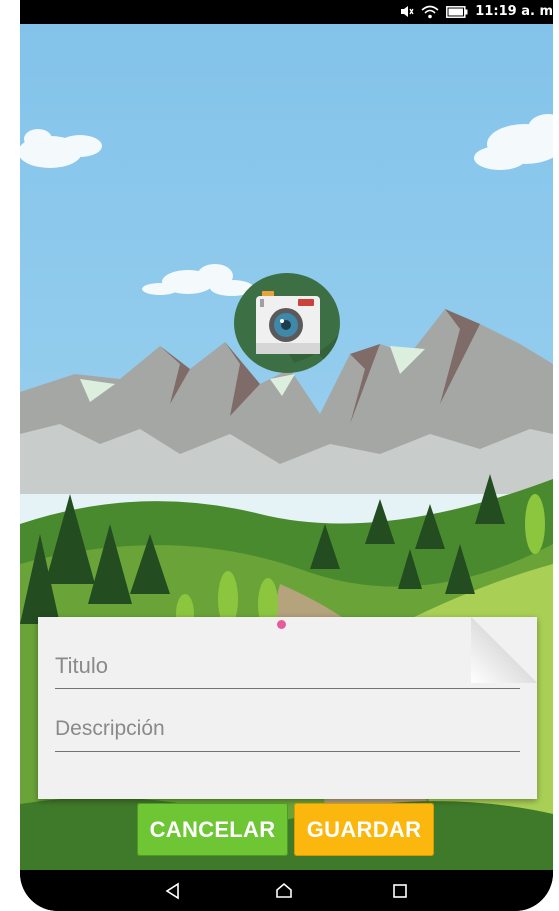 The height and width of the screenshot is (911, 559). I want to click on navigation-bar, so click(286, 890).